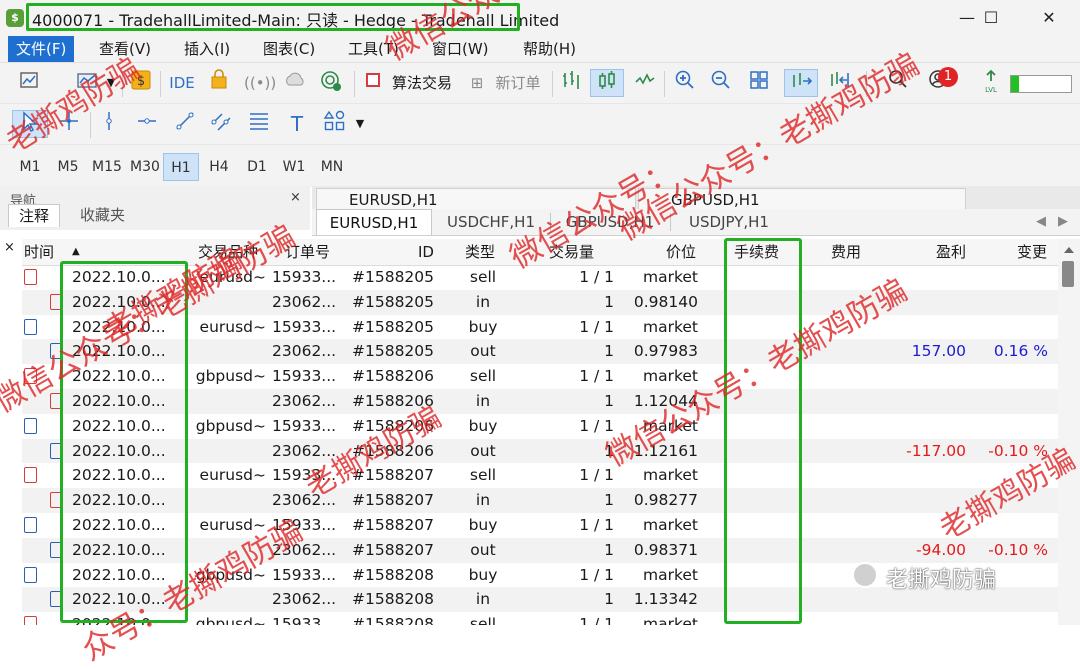 This screenshot has height=669, width=1080. Describe the element at coordinates (665, 599) in the screenshot. I see `cell-price: 1.13342` at that location.